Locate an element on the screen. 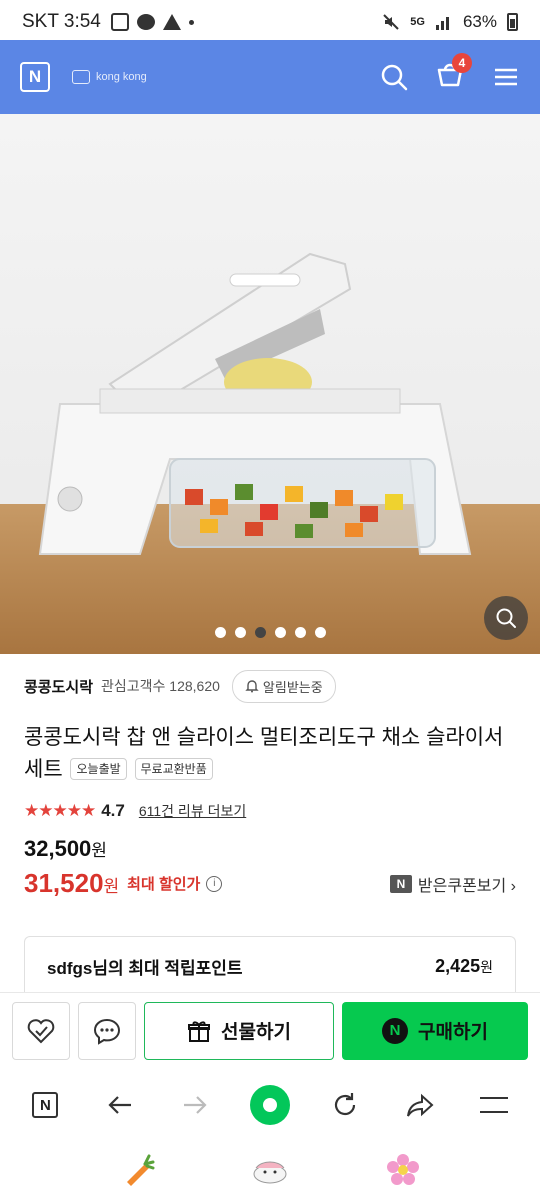 The height and width of the screenshot is (1200, 540). naver-icon: N is located at coordinates (45, 1105).